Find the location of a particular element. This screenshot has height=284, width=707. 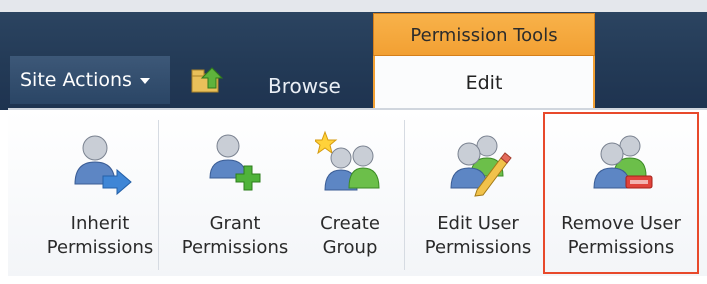

dropdown-caret-icon is located at coordinates (144, 80).